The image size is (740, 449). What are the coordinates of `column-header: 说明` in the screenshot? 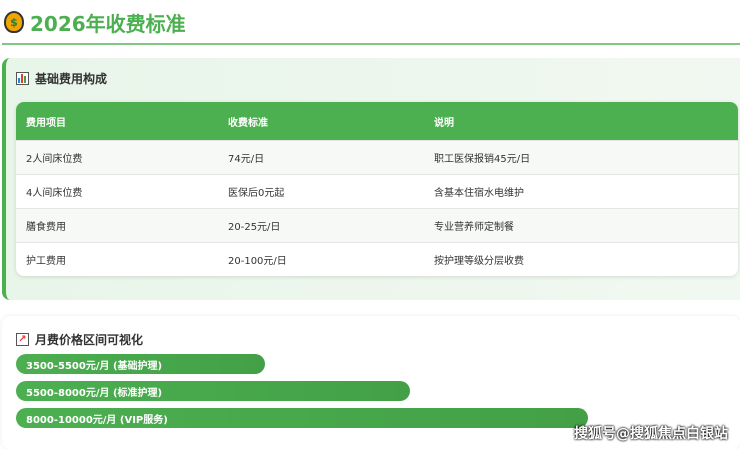 It's located at (444, 123).